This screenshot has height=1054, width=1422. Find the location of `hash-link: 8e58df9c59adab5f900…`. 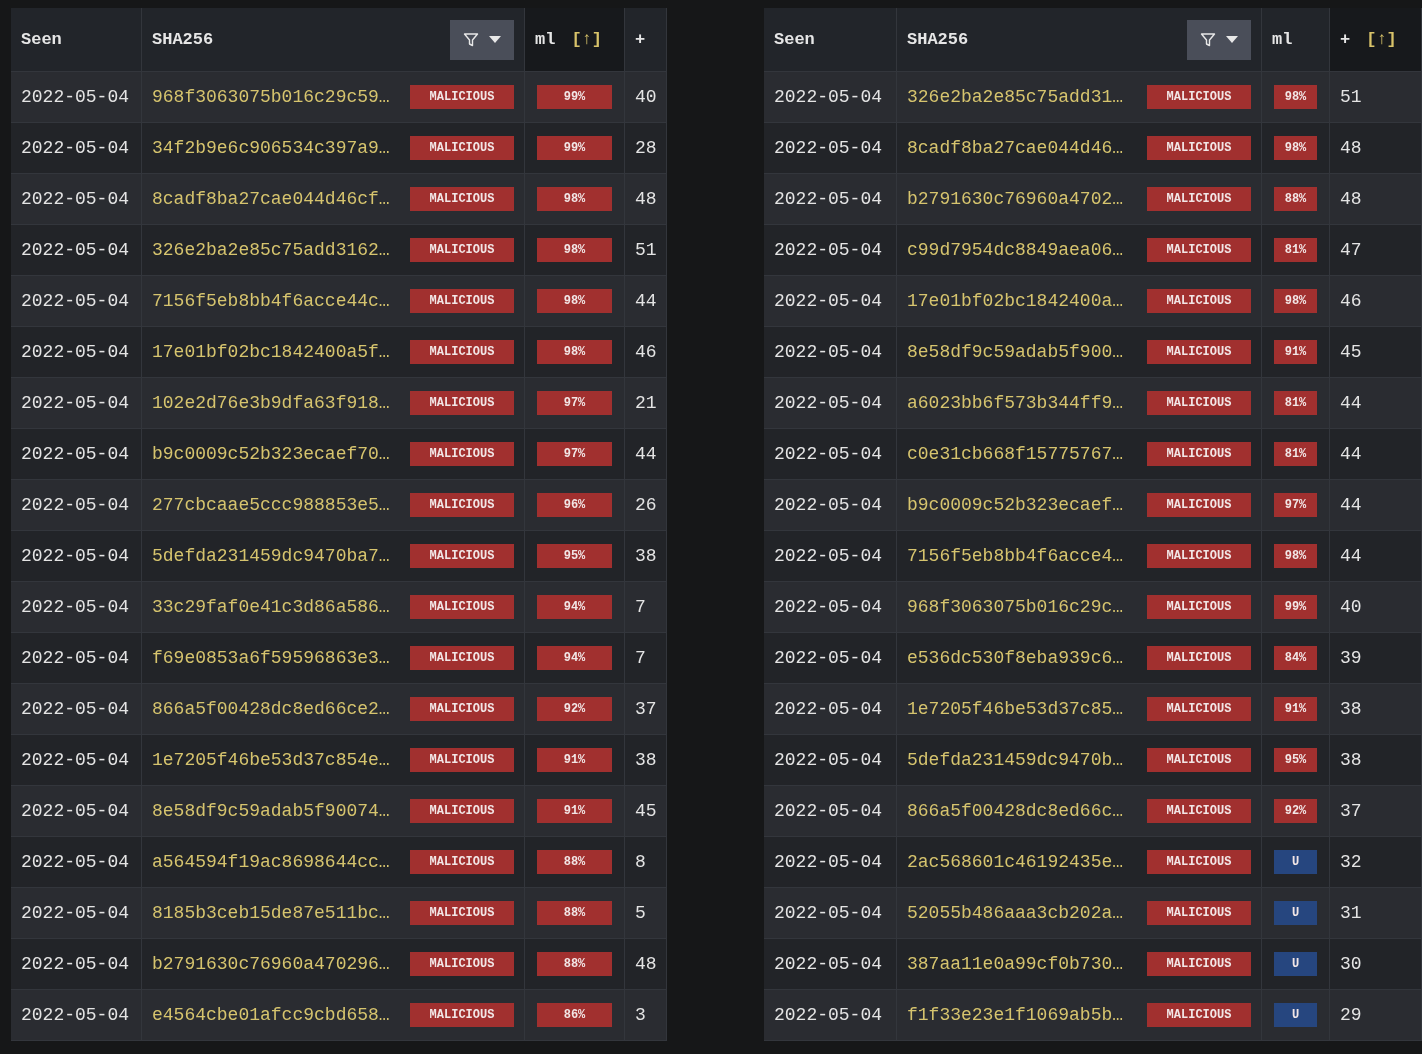

hash-link: 8e58df9c59adab5f900… is located at coordinates (1015, 352).